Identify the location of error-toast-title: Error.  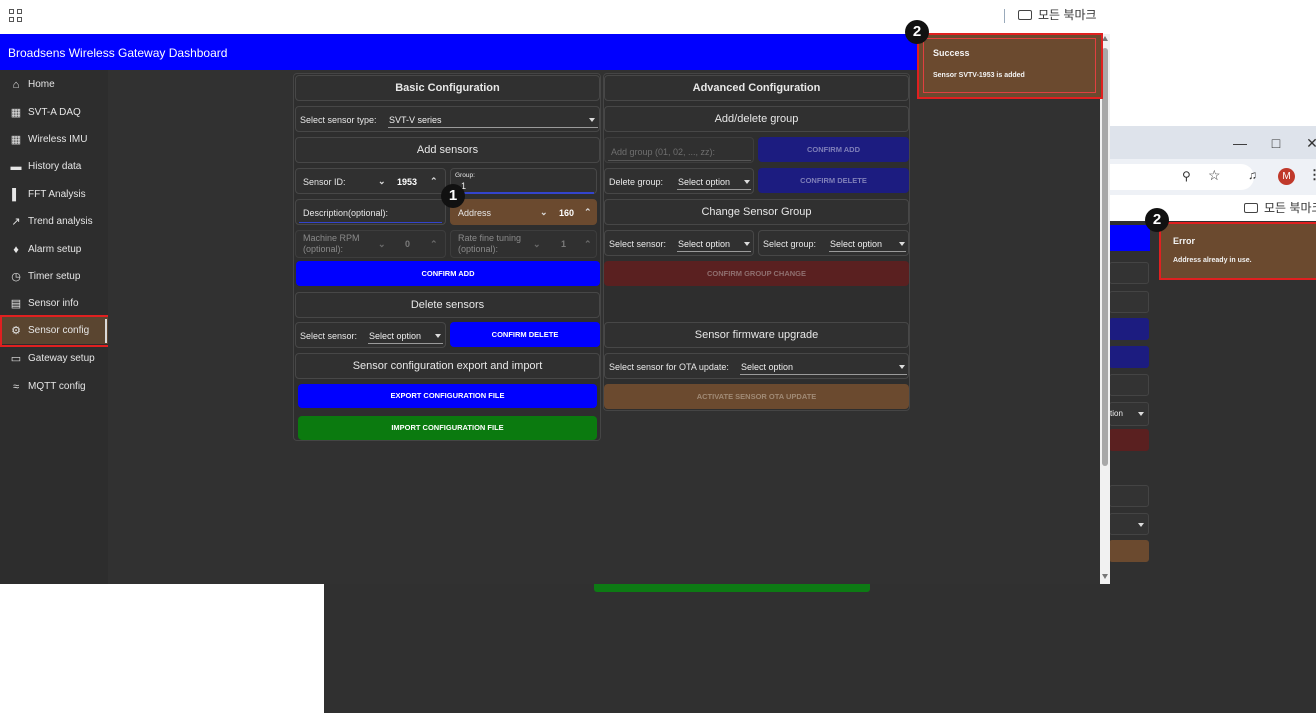
(1184, 241).